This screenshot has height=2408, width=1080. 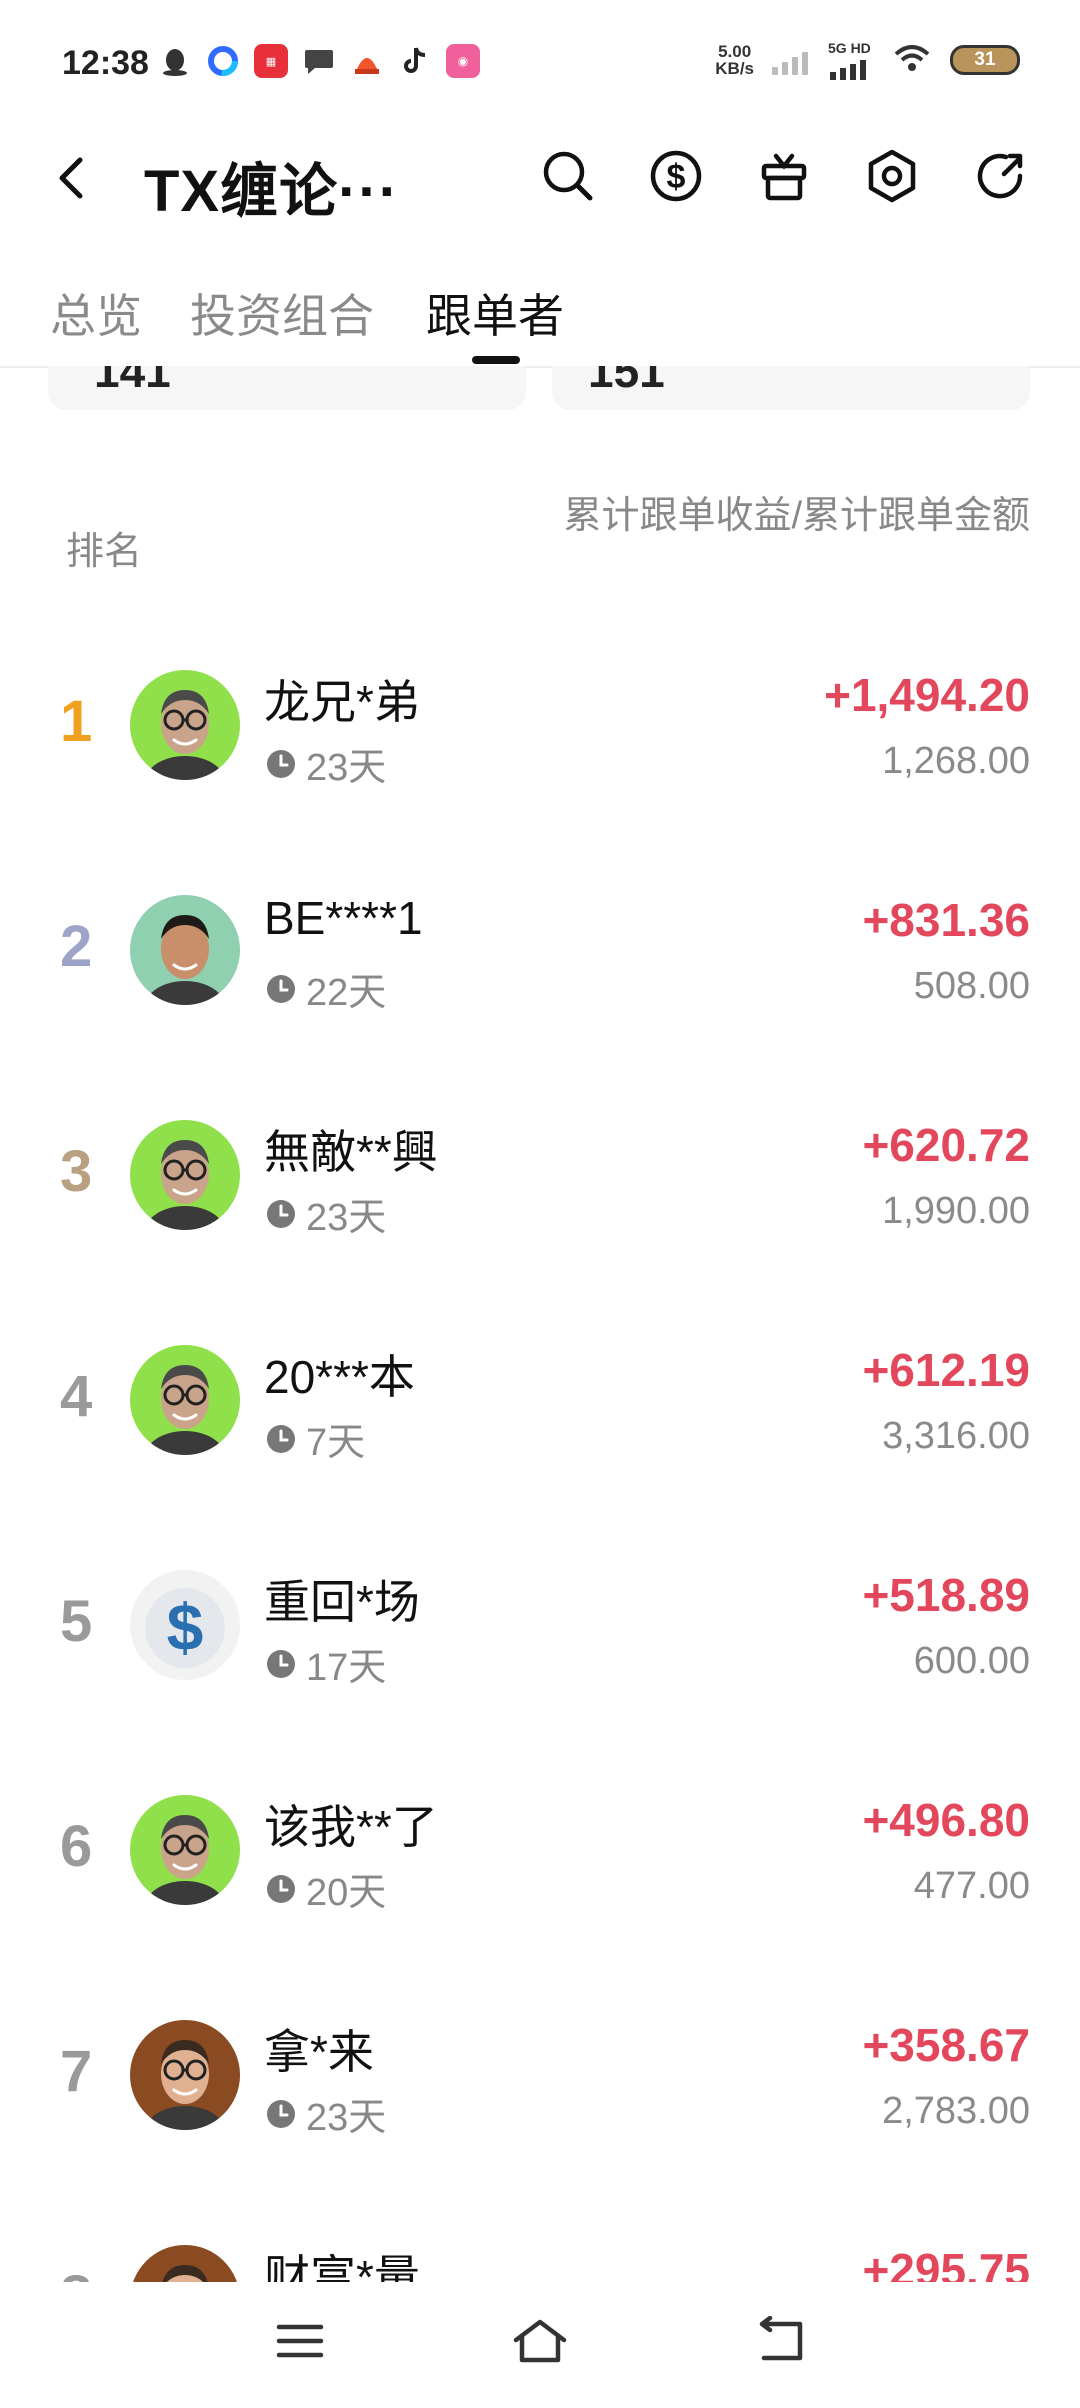 What do you see at coordinates (76, 946) in the screenshot?
I see `rank-number: 2` at bounding box center [76, 946].